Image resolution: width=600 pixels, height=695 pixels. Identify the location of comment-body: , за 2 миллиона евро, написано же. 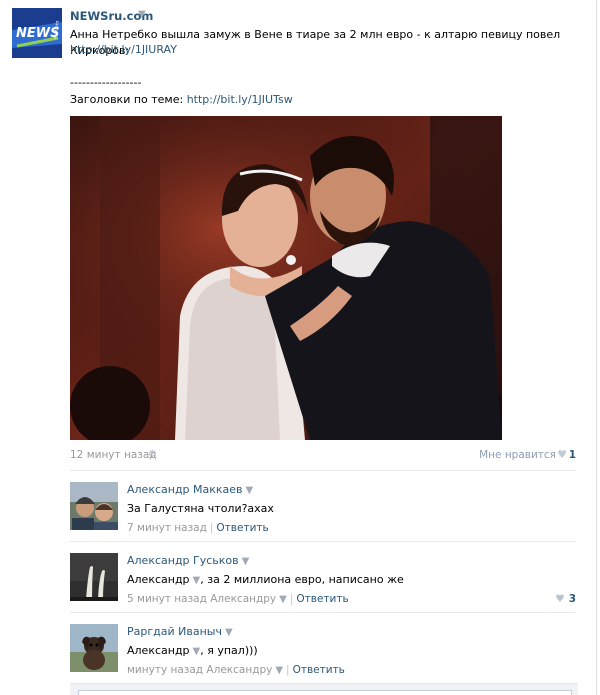
(302, 579).